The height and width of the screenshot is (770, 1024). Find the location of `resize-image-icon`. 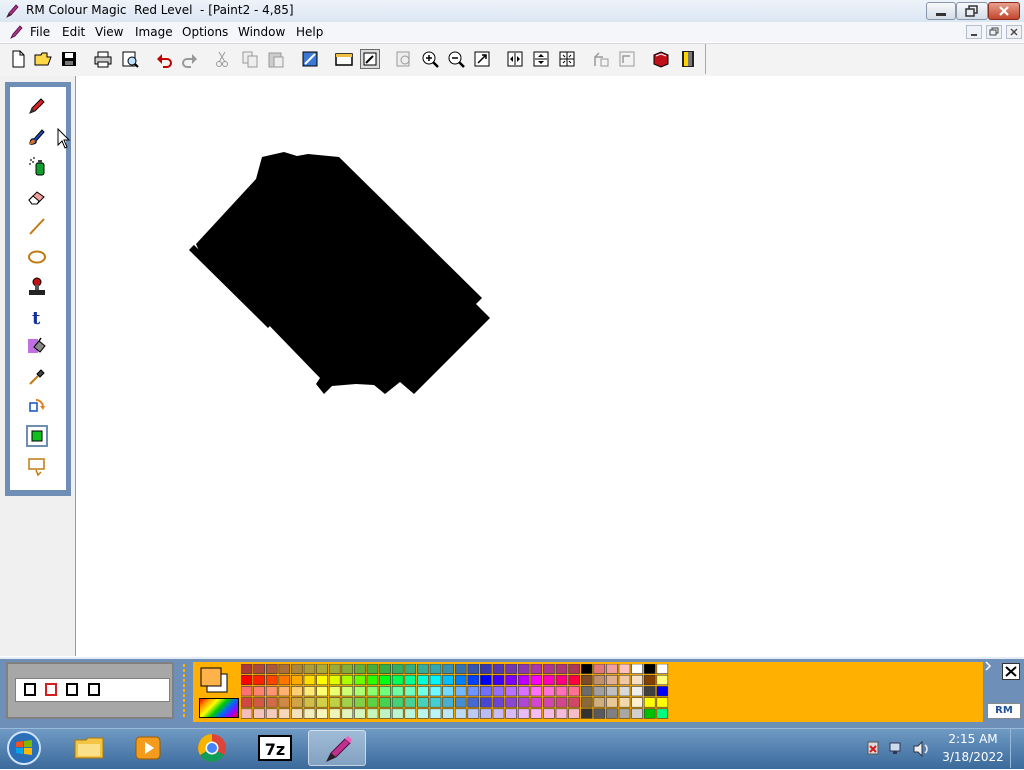

resize-image-icon is located at coordinates (310, 59).